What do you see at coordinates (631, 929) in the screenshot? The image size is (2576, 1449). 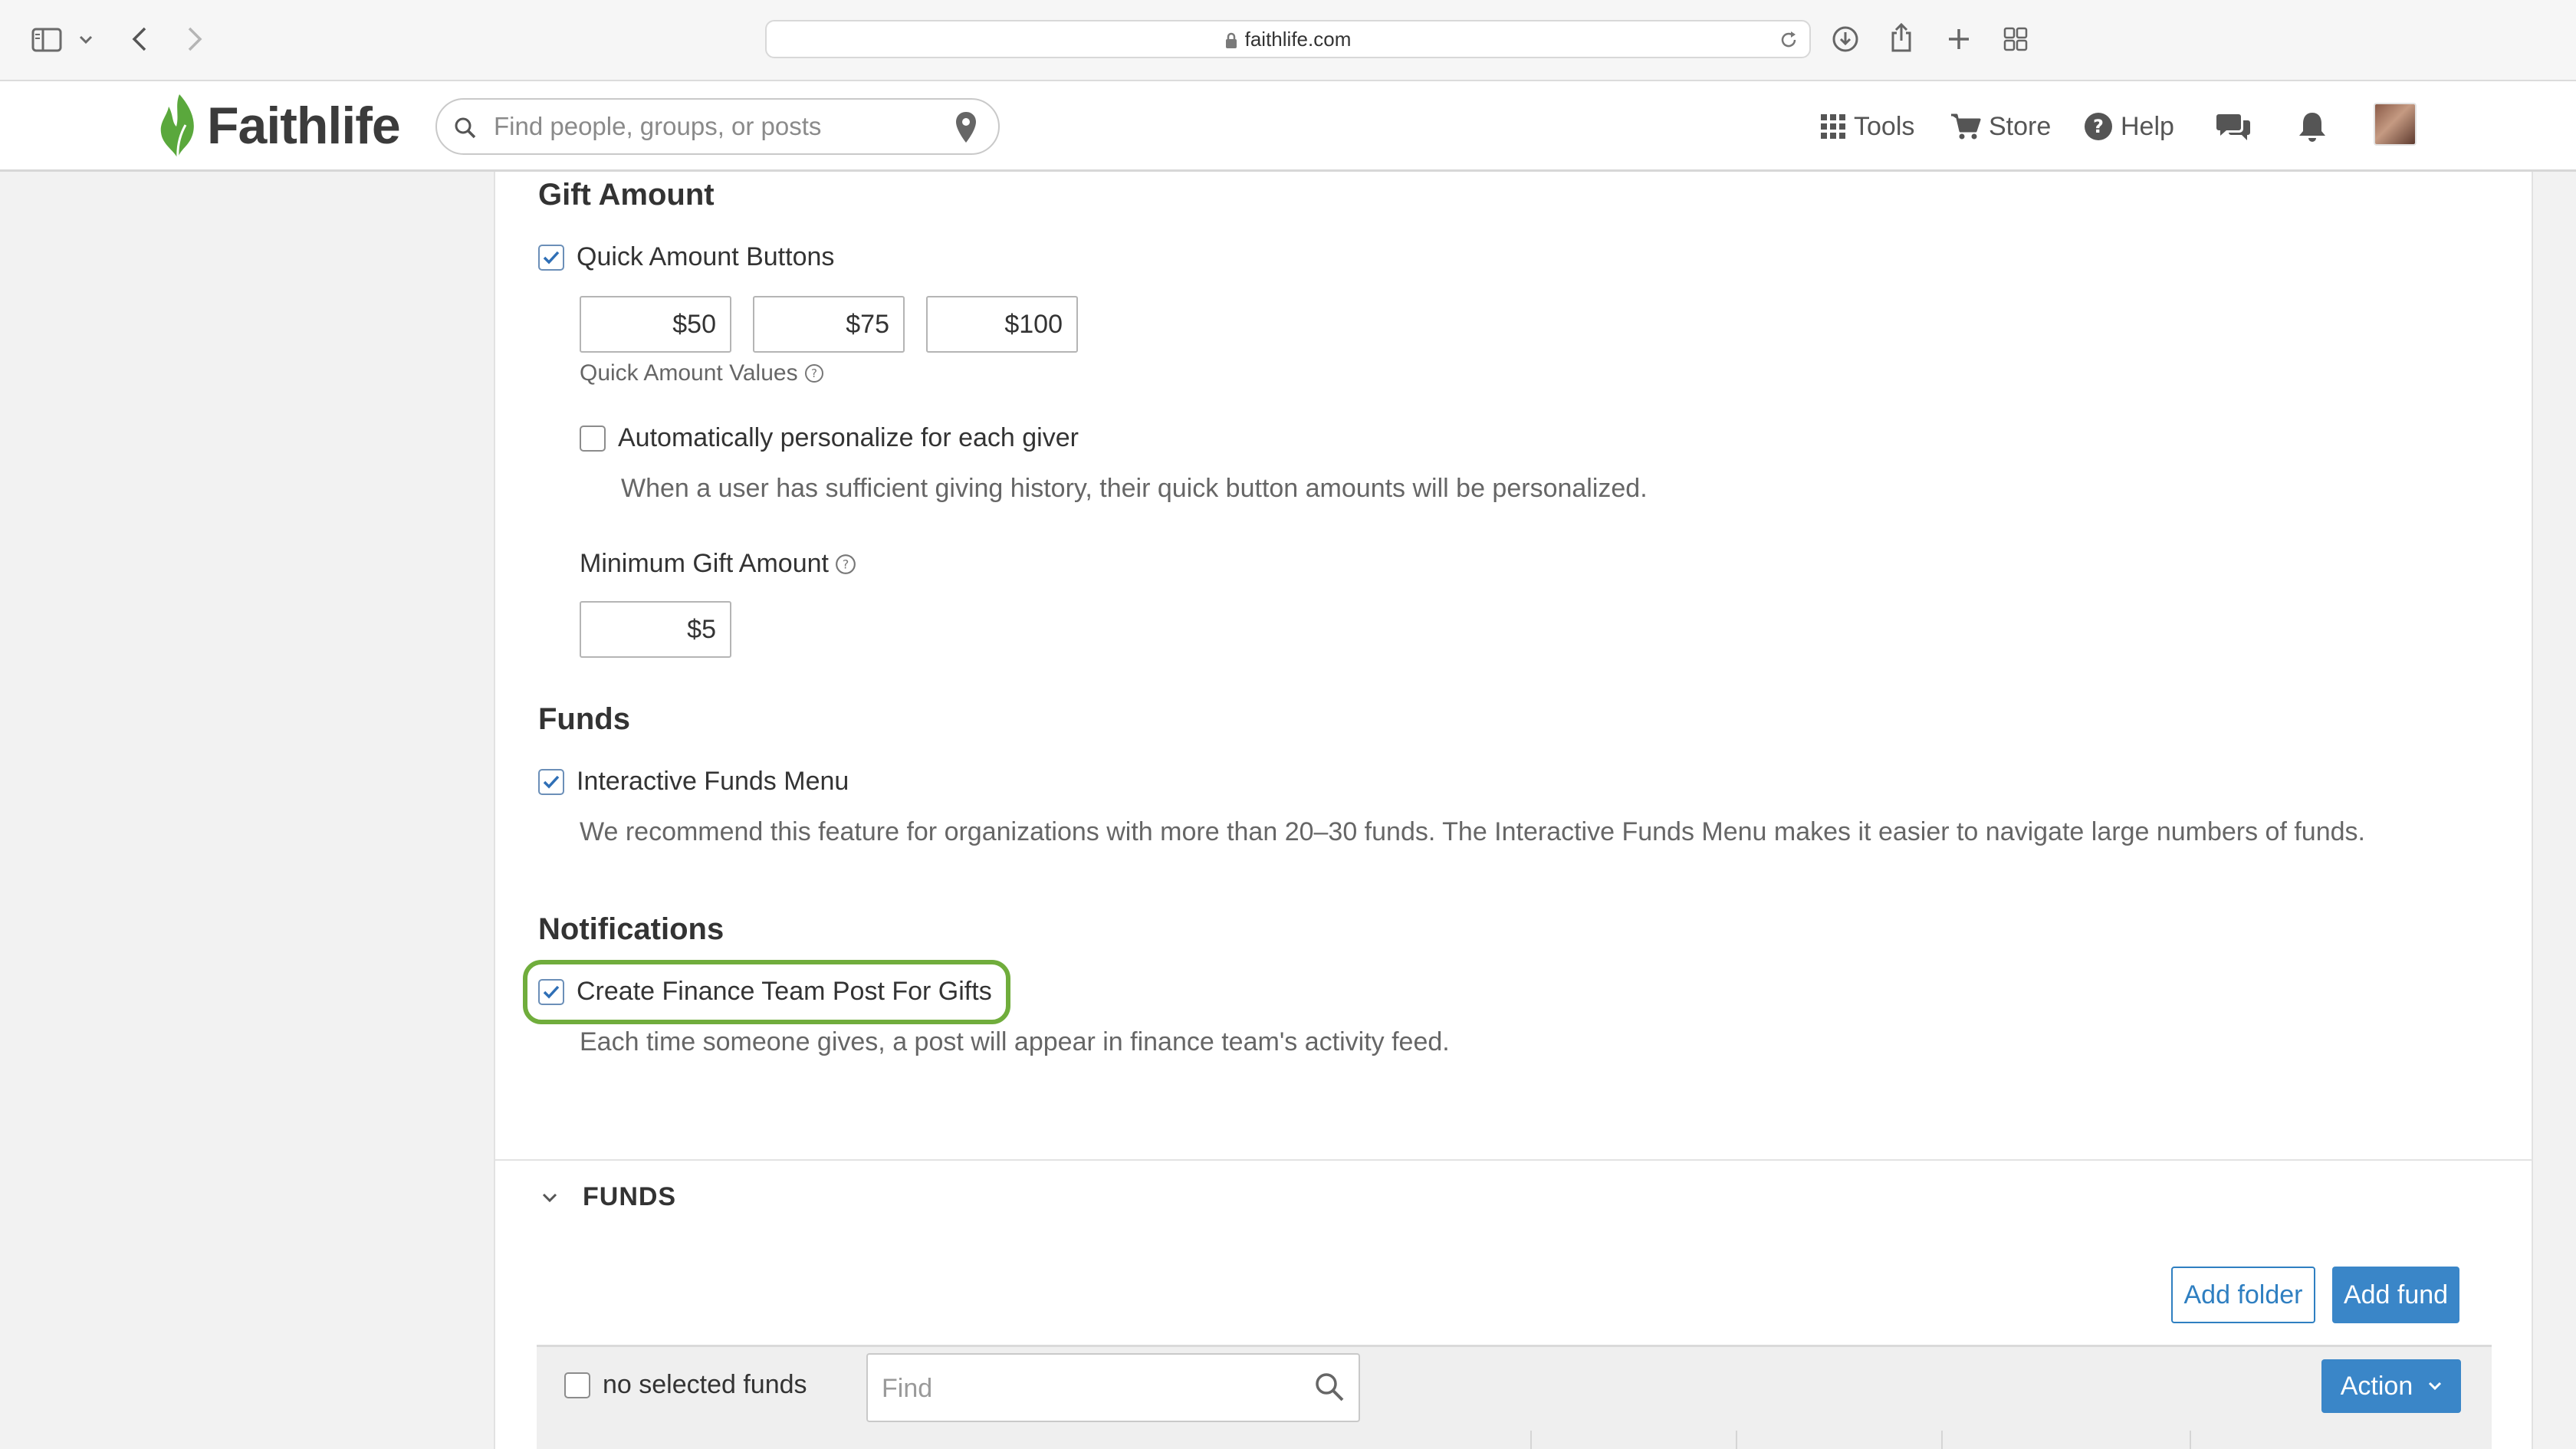 I see `notifications-heading: Notifications` at bounding box center [631, 929].